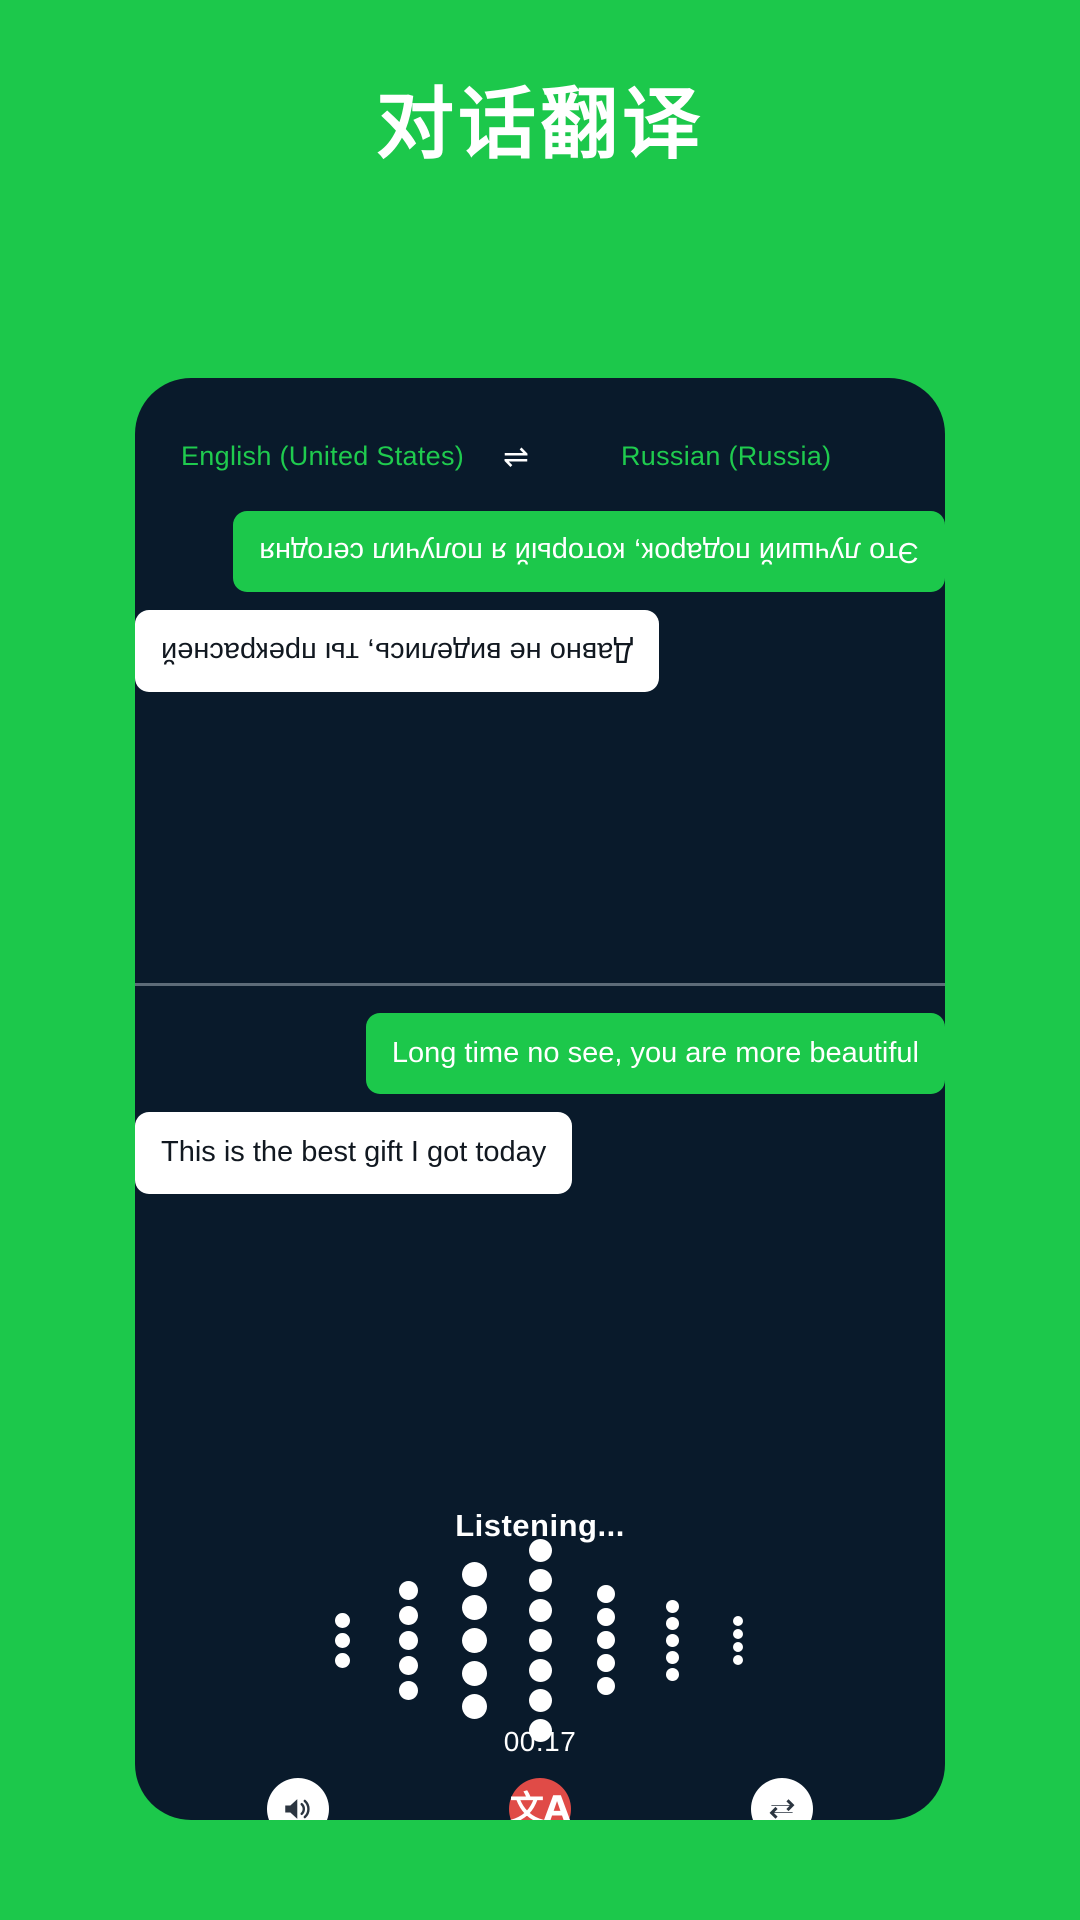 This screenshot has width=1080, height=1920. I want to click on audio-waveform-visualizer, so click(540, 1640).